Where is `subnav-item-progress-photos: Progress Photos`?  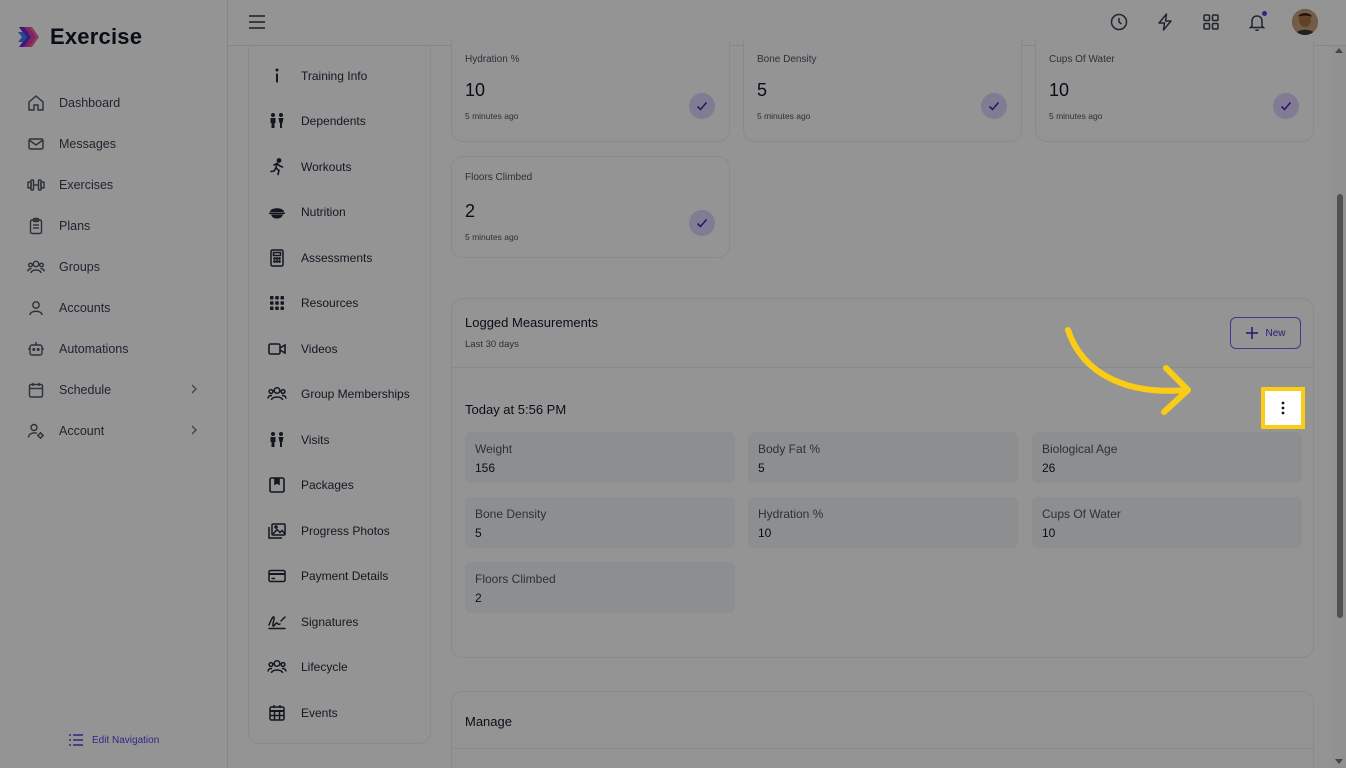
subnav-item-progress-photos: Progress Photos is located at coordinates (339, 531).